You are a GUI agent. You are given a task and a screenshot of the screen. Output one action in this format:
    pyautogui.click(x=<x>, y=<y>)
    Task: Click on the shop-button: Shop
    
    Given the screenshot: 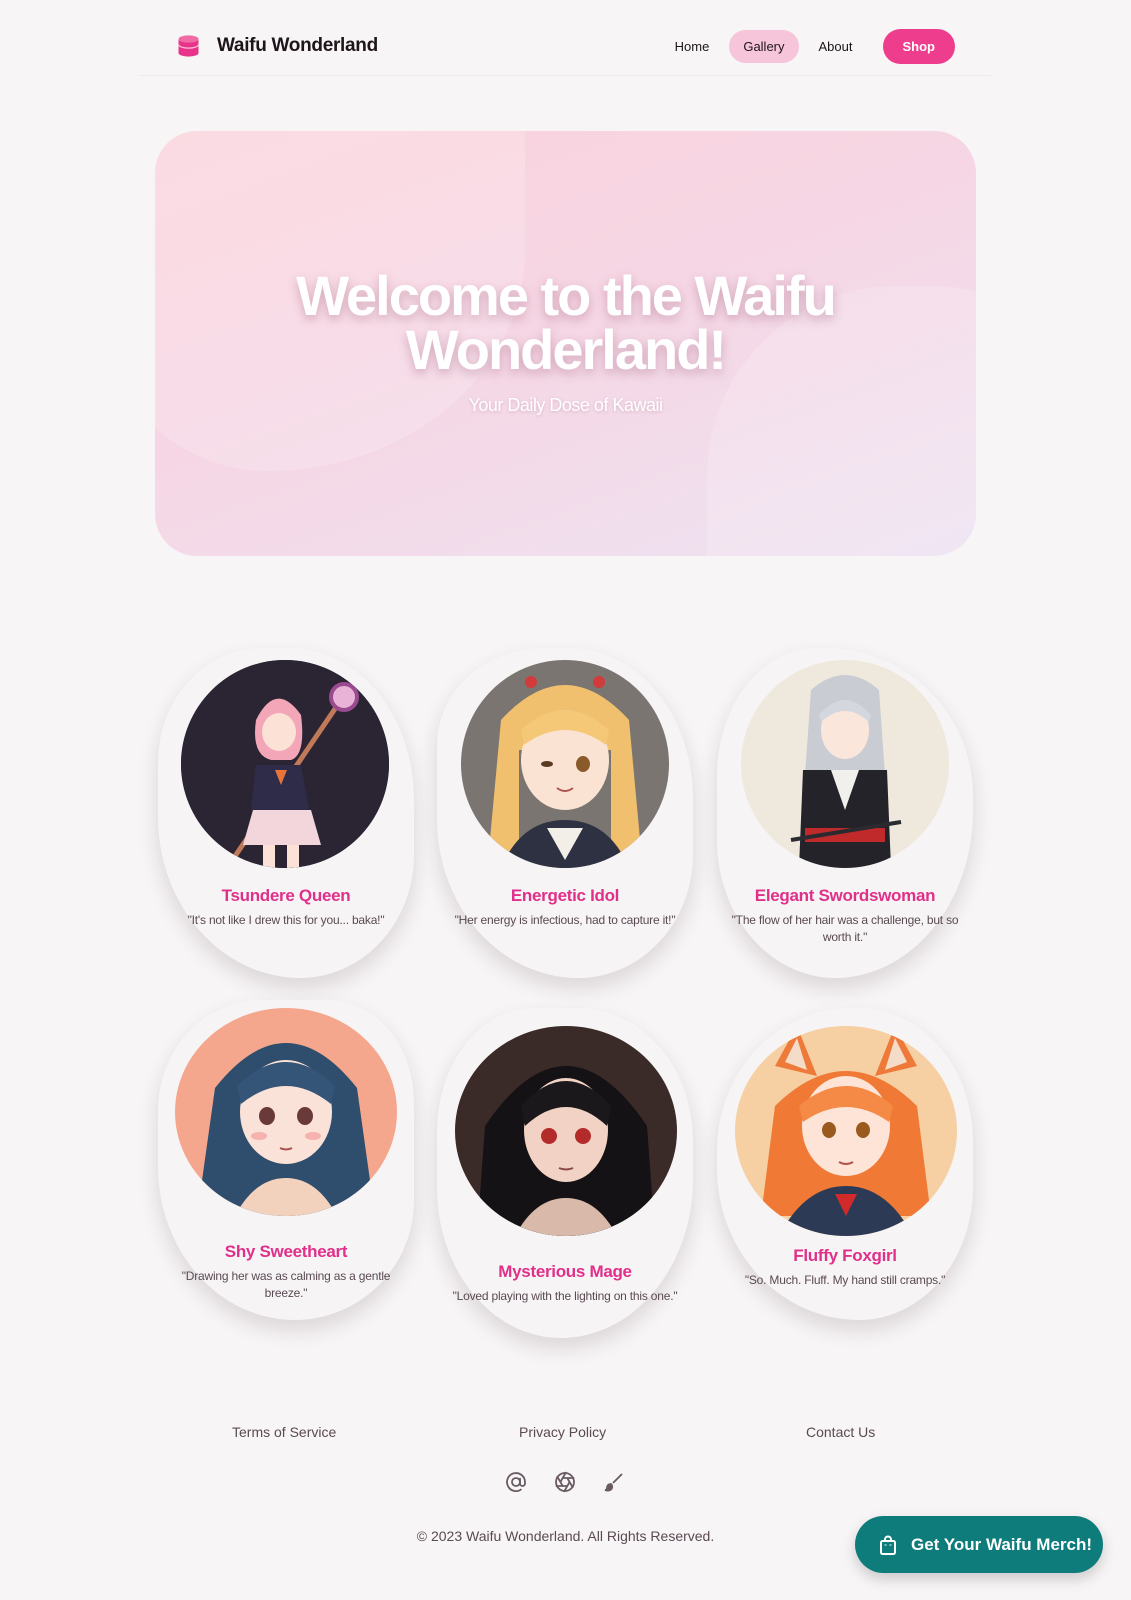 What is the action you would take?
    pyautogui.click(x=918, y=46)
    